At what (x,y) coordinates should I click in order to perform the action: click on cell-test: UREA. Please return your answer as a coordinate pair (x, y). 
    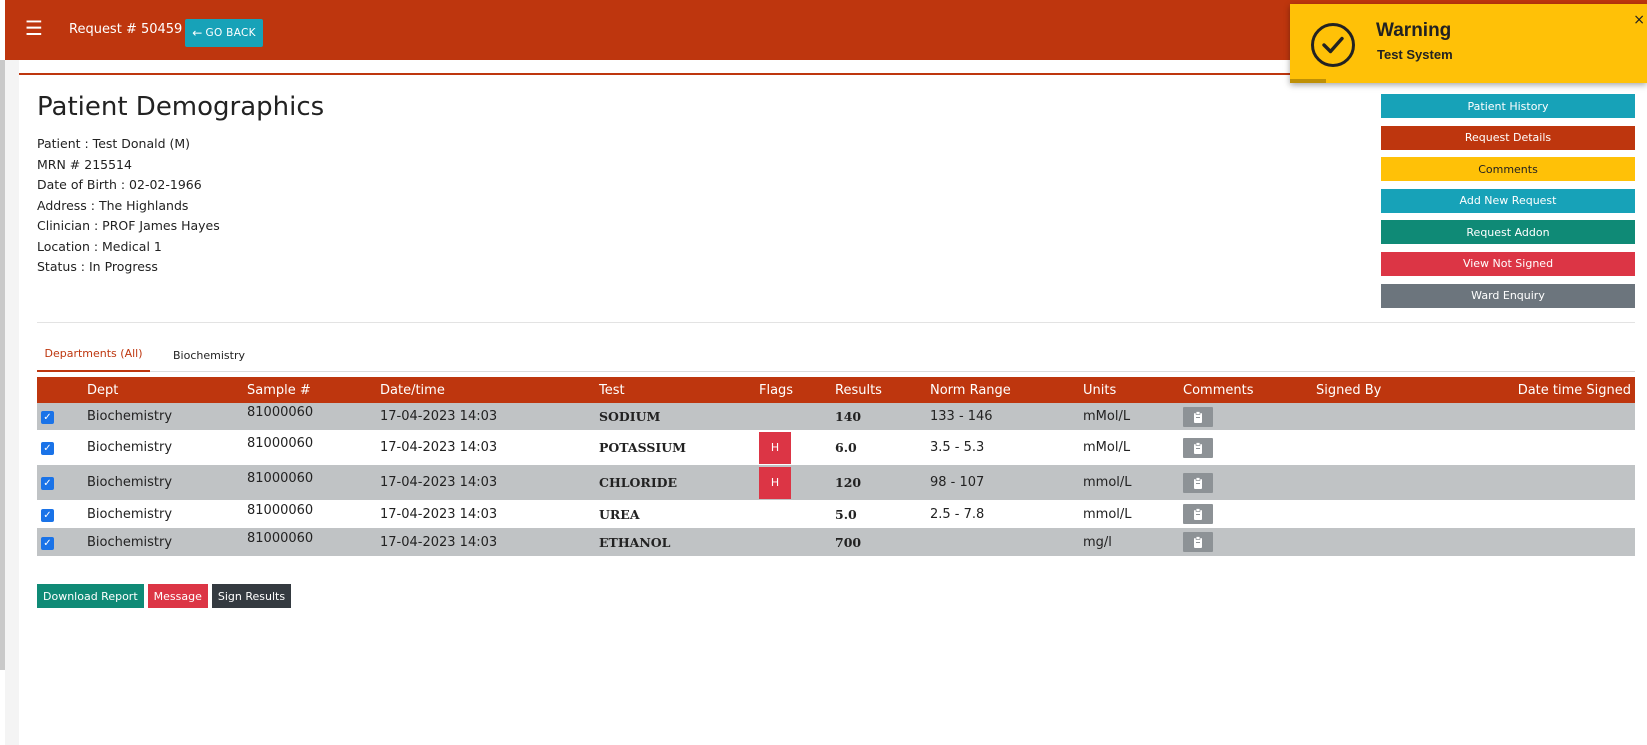
    Looking at the image, I should click on (671, 514).